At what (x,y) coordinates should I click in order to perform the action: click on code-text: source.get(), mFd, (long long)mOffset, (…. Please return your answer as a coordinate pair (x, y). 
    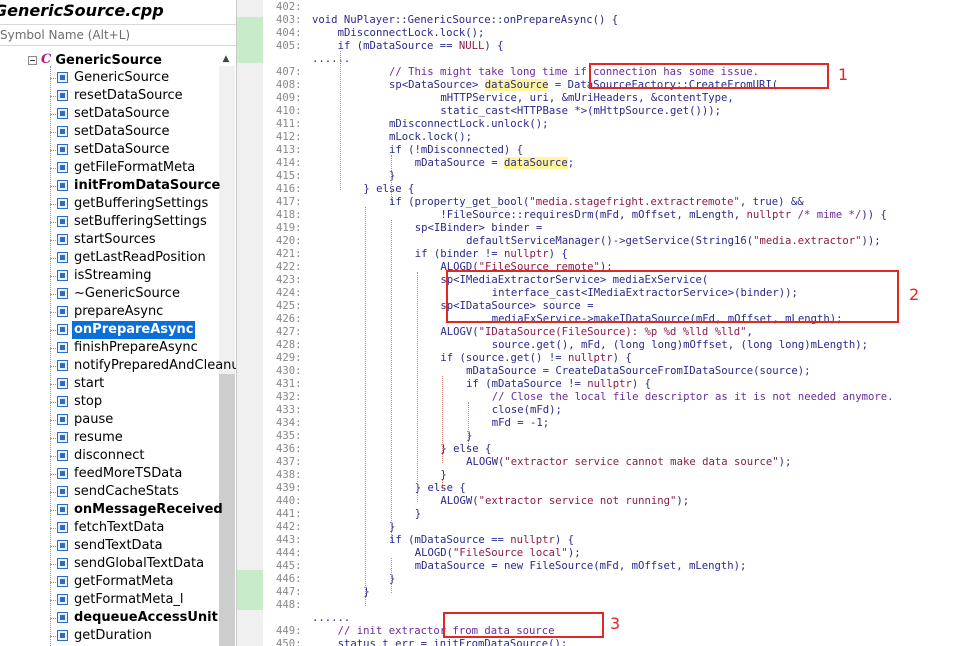
    Looking at the image, I should click on (680, 345).